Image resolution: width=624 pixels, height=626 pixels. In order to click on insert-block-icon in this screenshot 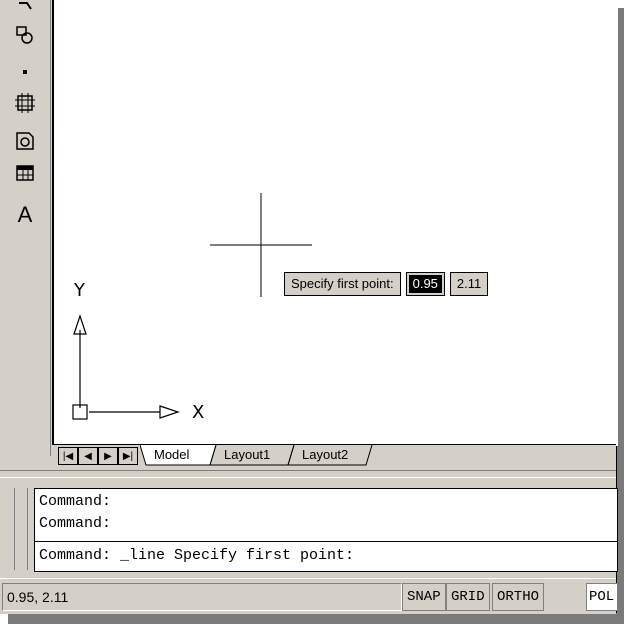, I will do `click(25, 35)`.